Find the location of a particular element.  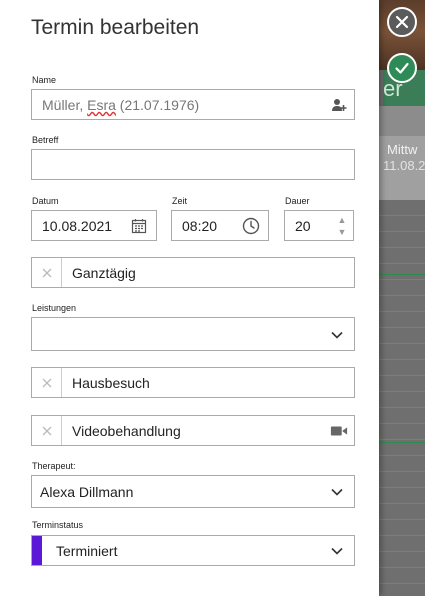

status-color-indicator is located at coordinates (37, 550).